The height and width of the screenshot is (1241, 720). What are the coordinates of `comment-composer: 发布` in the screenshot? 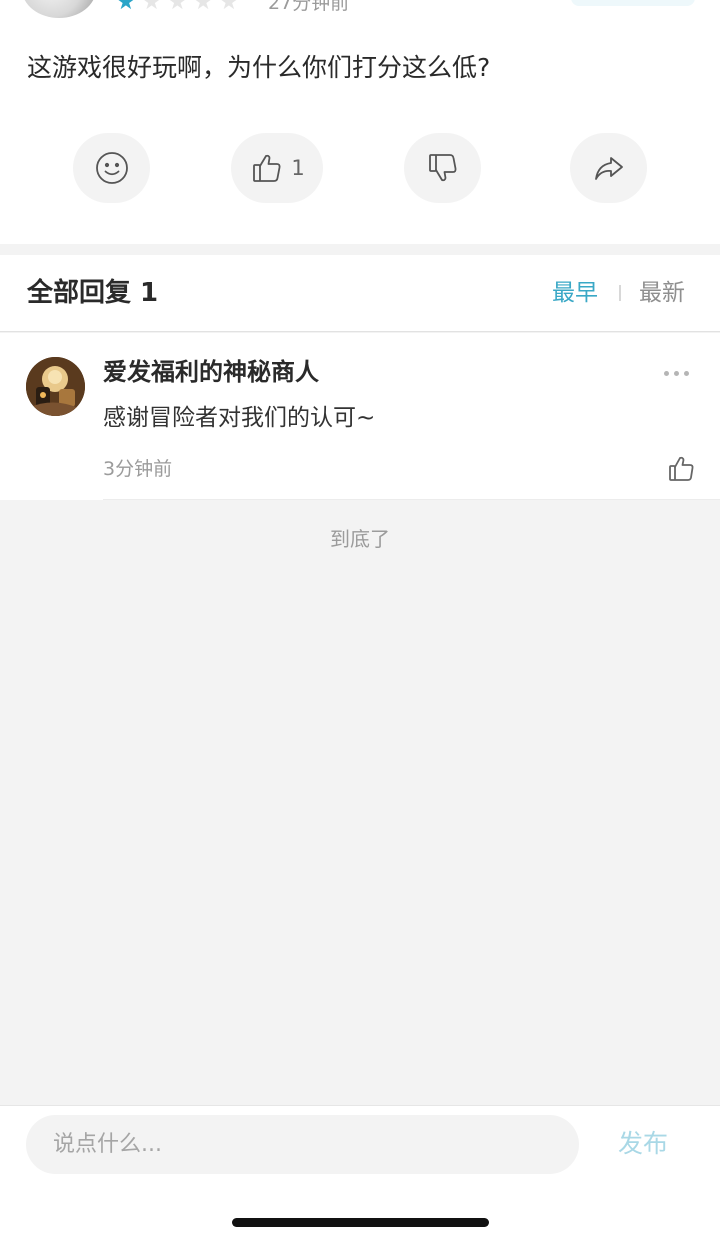 It's located at (360, 1173).